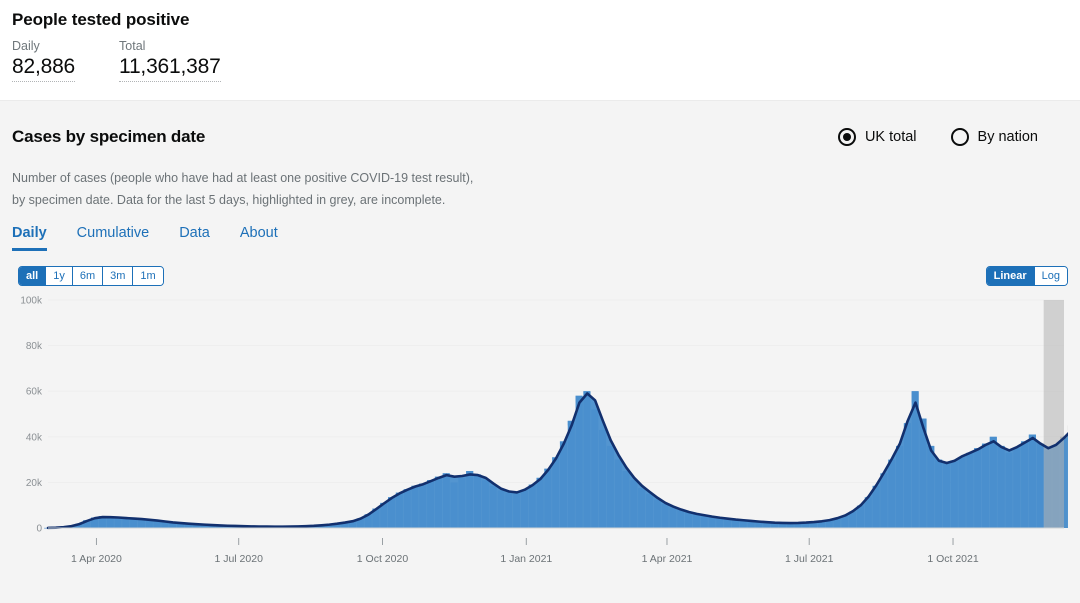 This screenshot has height=603, width=1080. I want to click on radio-by-nation-icon, so click(959, 137).